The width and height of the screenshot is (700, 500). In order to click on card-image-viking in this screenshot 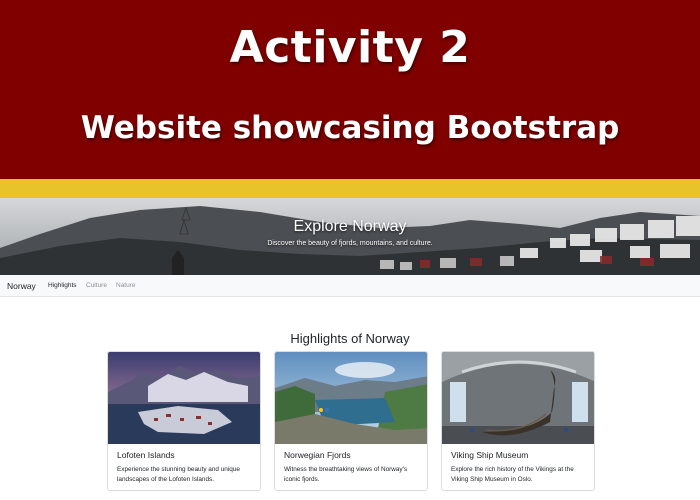, I will do `click(518, 398)`.